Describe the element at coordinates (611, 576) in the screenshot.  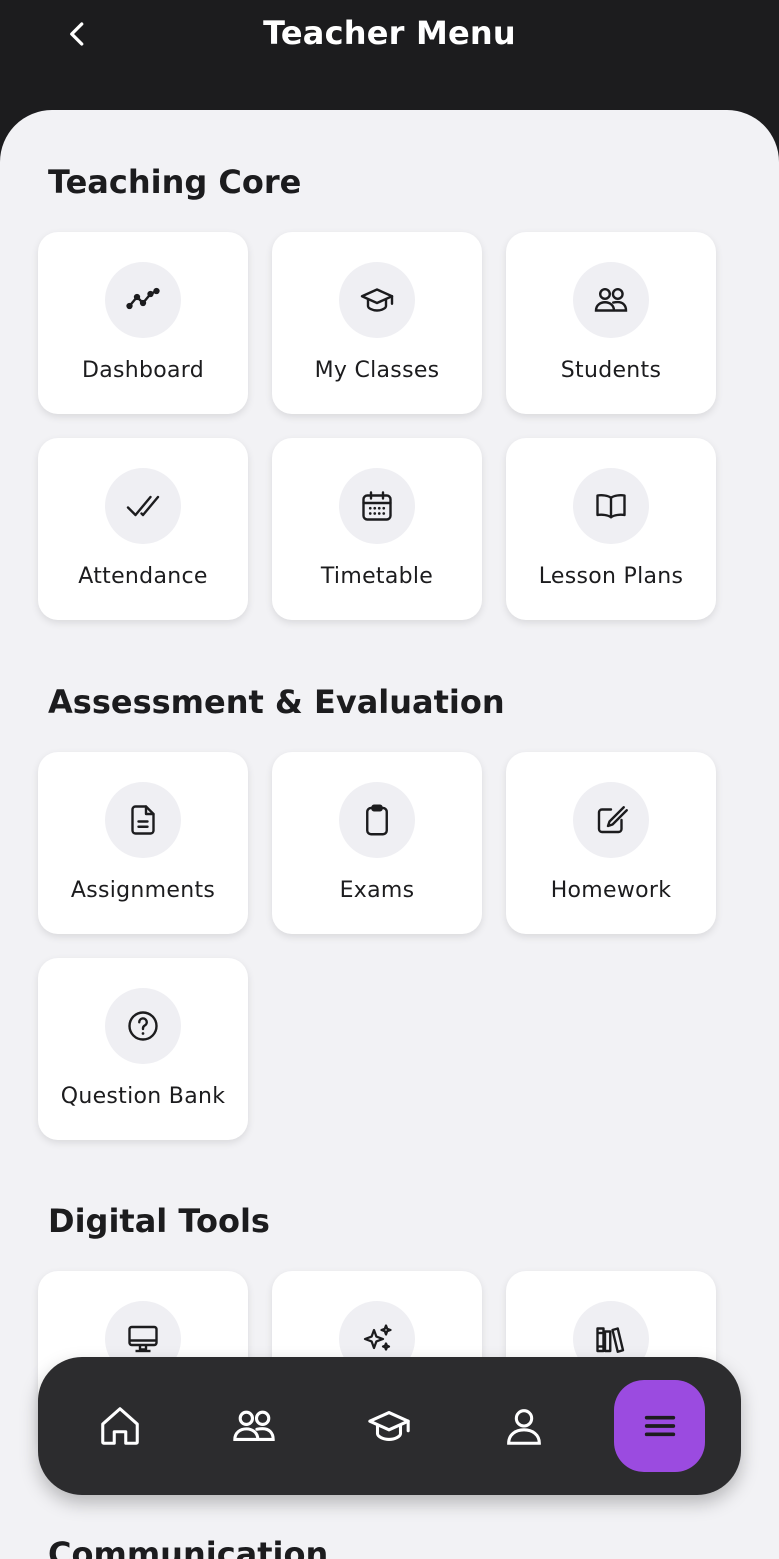
I see `card-label: Lesson Plans` at that location.